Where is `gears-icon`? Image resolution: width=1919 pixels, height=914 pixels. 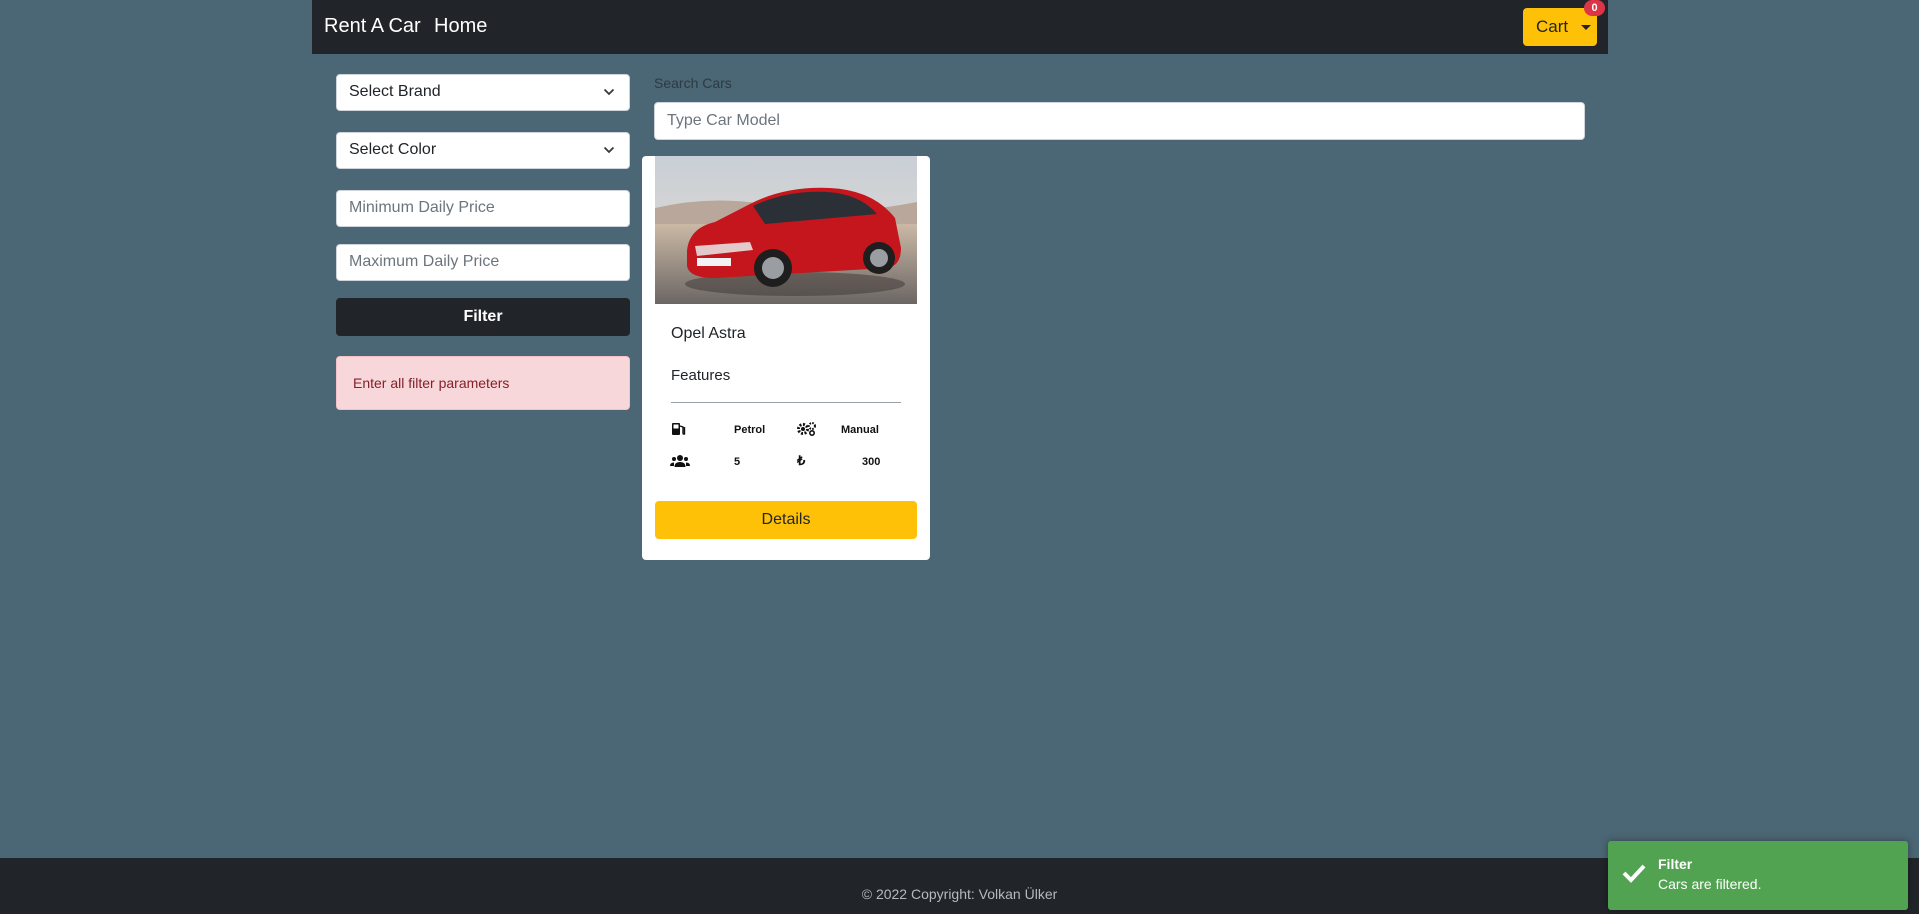
gears-icon is located at coordinates (806, 429).